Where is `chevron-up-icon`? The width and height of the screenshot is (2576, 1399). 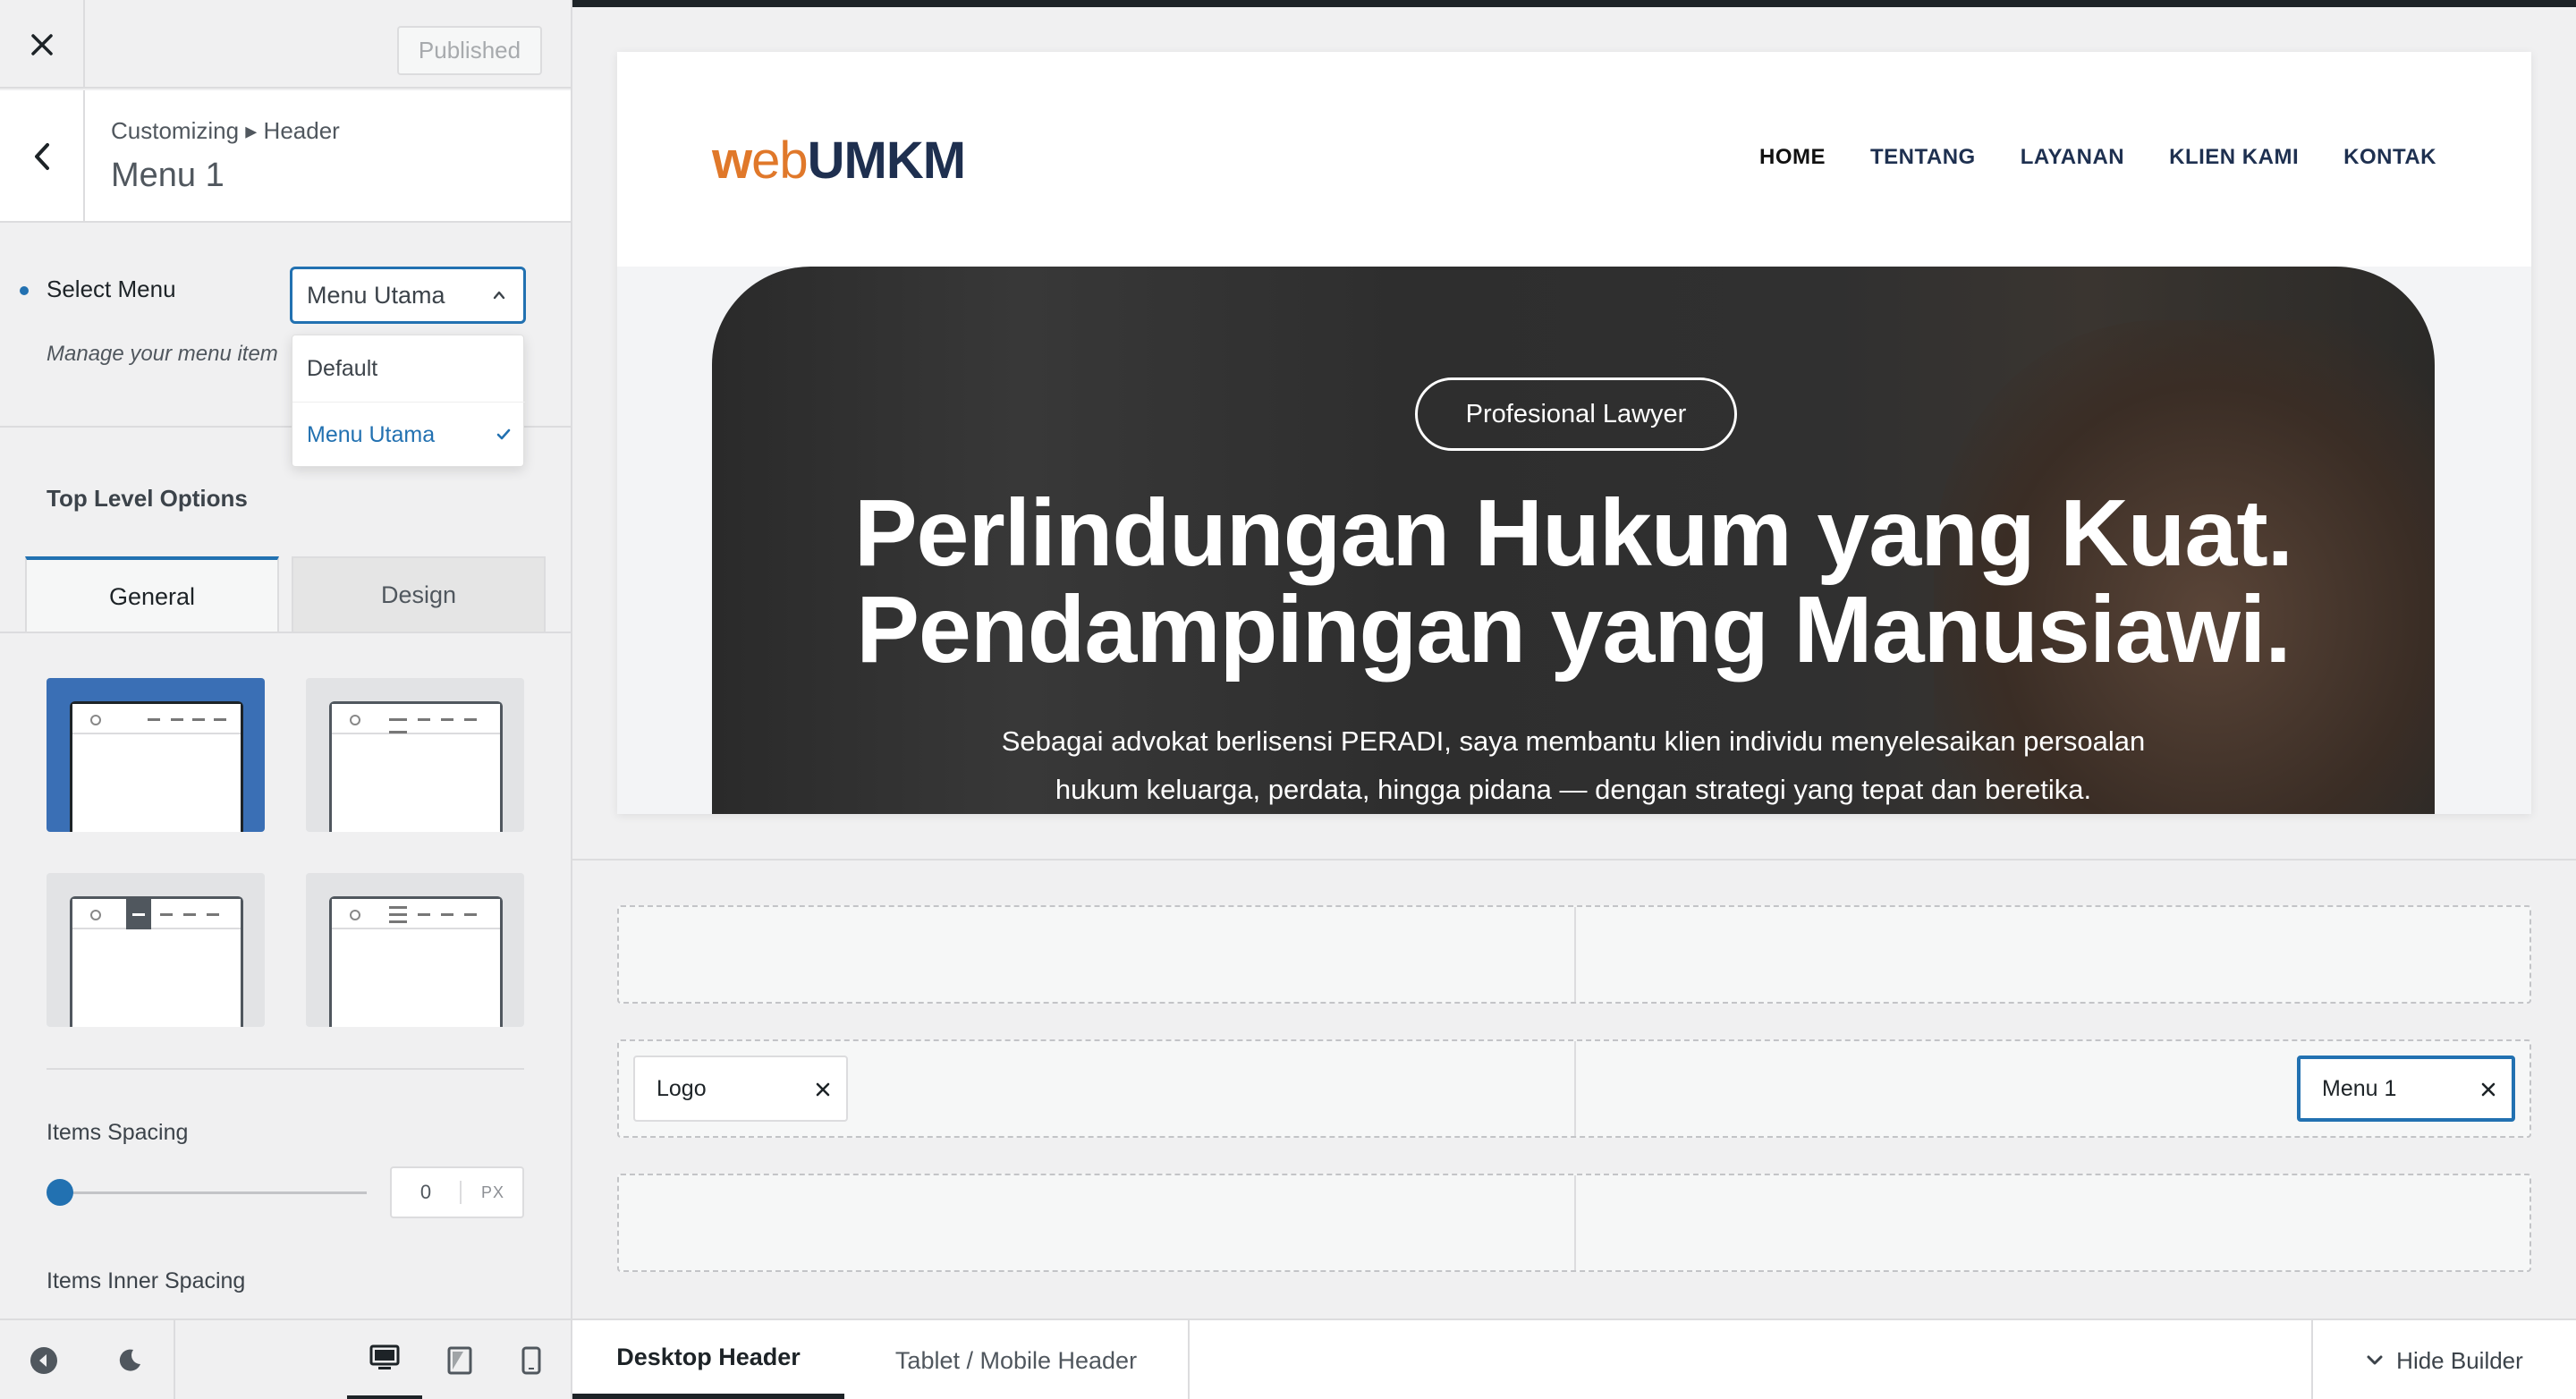
chevron-up-icon is located at coordinates (499, 295).